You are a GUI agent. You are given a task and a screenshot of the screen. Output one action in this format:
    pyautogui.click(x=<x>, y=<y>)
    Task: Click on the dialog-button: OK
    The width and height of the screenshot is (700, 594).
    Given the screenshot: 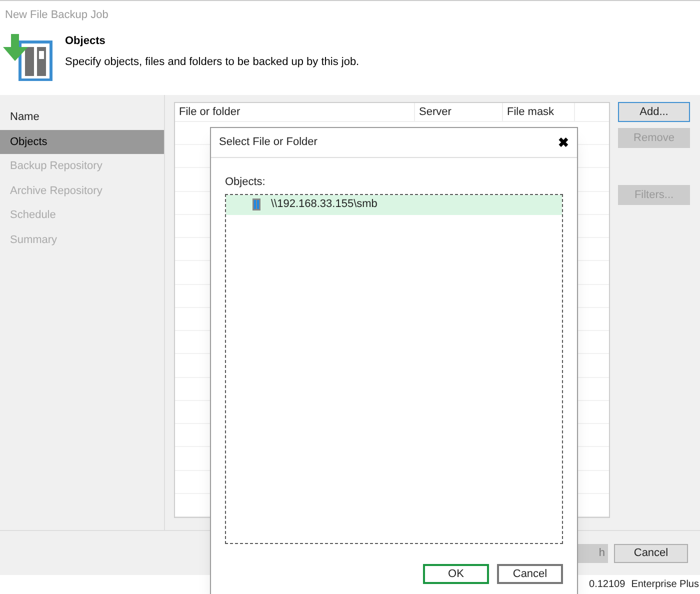 What is the action you would take?
    pyautogui.click(x=456, y=574)
    